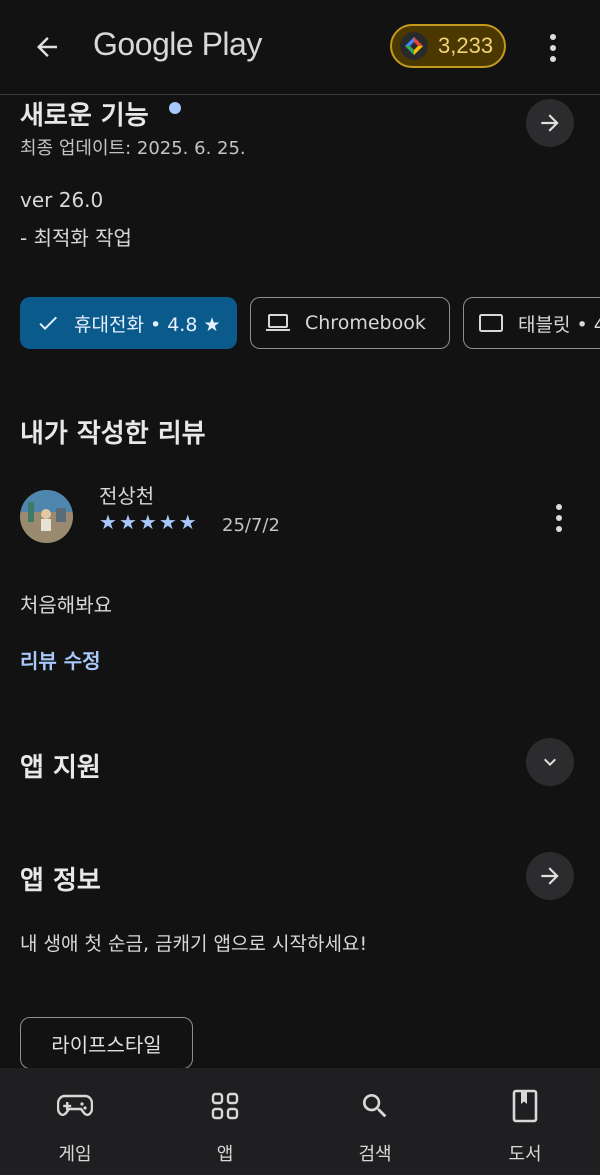 This screenshot has height=1175, width=600. What do you see at coordinates (365, 323) in the screenshot?
I see `device-chip-label: Chromebook` at bounding box center [365, 323].